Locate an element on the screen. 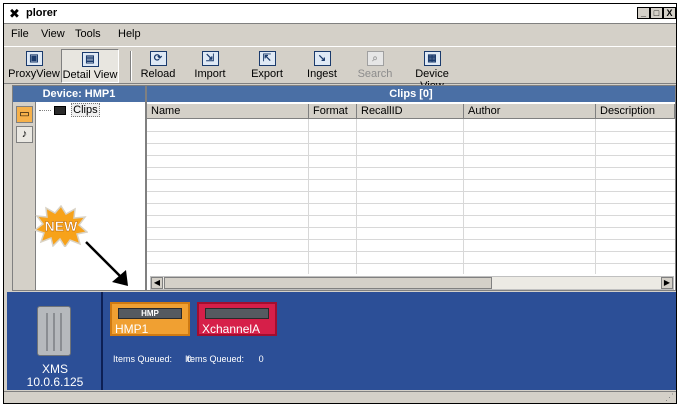 This screenshot has height=406, width=679. ingest-button: ↘ Ingest is located at coordinates (322, 66).